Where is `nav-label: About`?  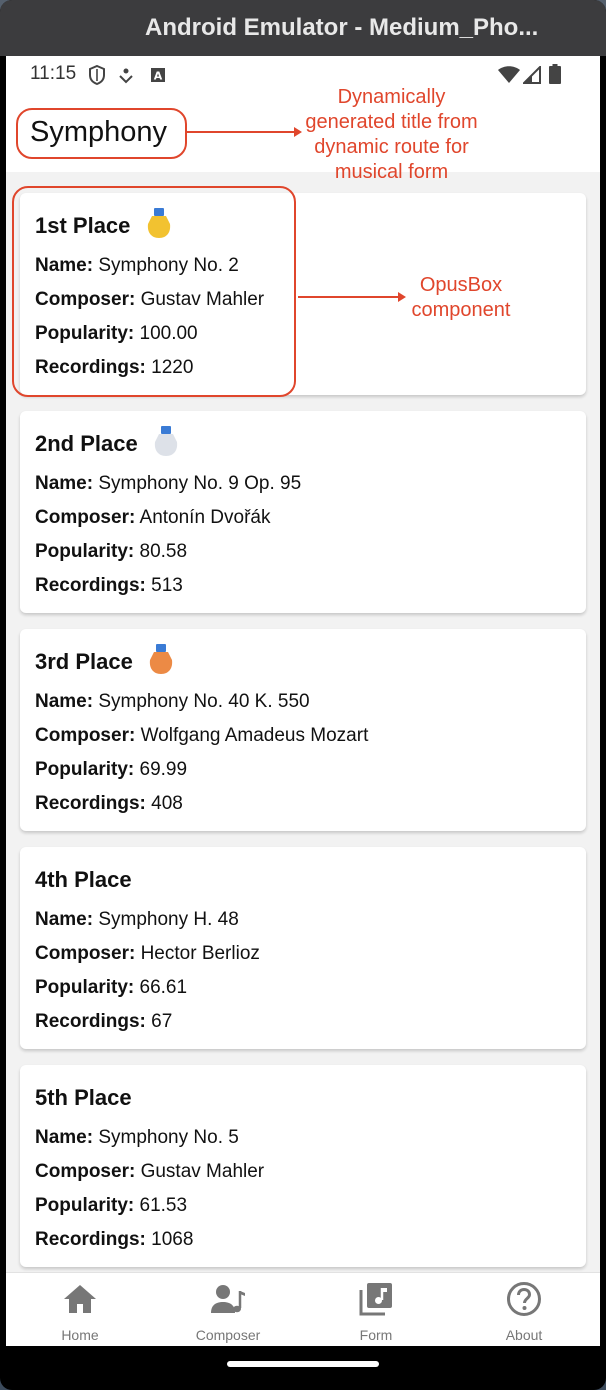 nav-label: About is located at coordinates (524, 1335).